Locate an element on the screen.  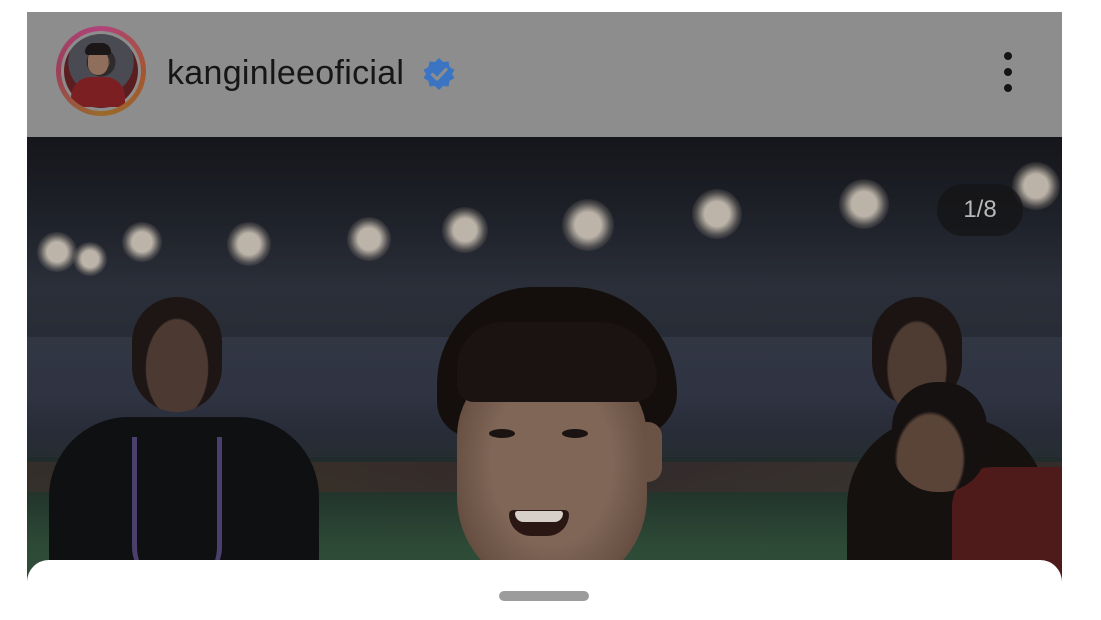
main-person-fringe is located at coordinates (557, 362).